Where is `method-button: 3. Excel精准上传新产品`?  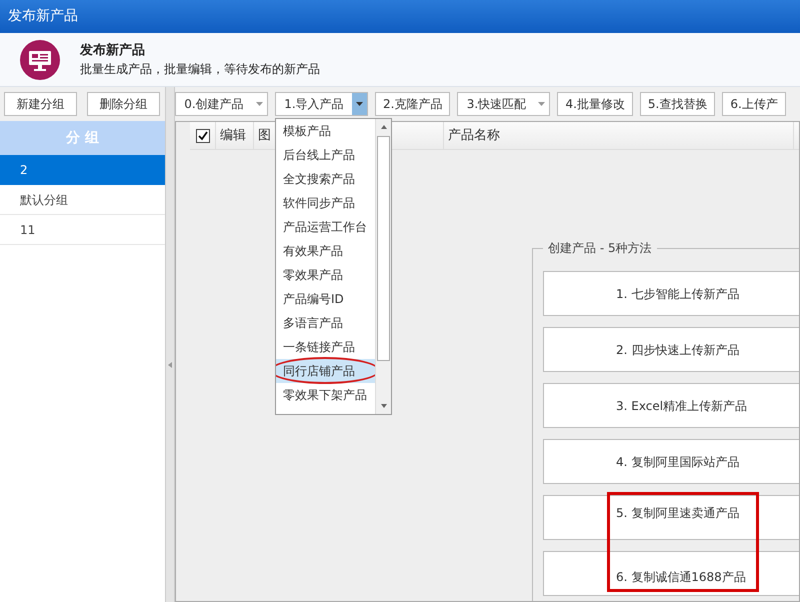 method-button: 3. Excel精准上传新产品 is located at coordinates (671, 405).